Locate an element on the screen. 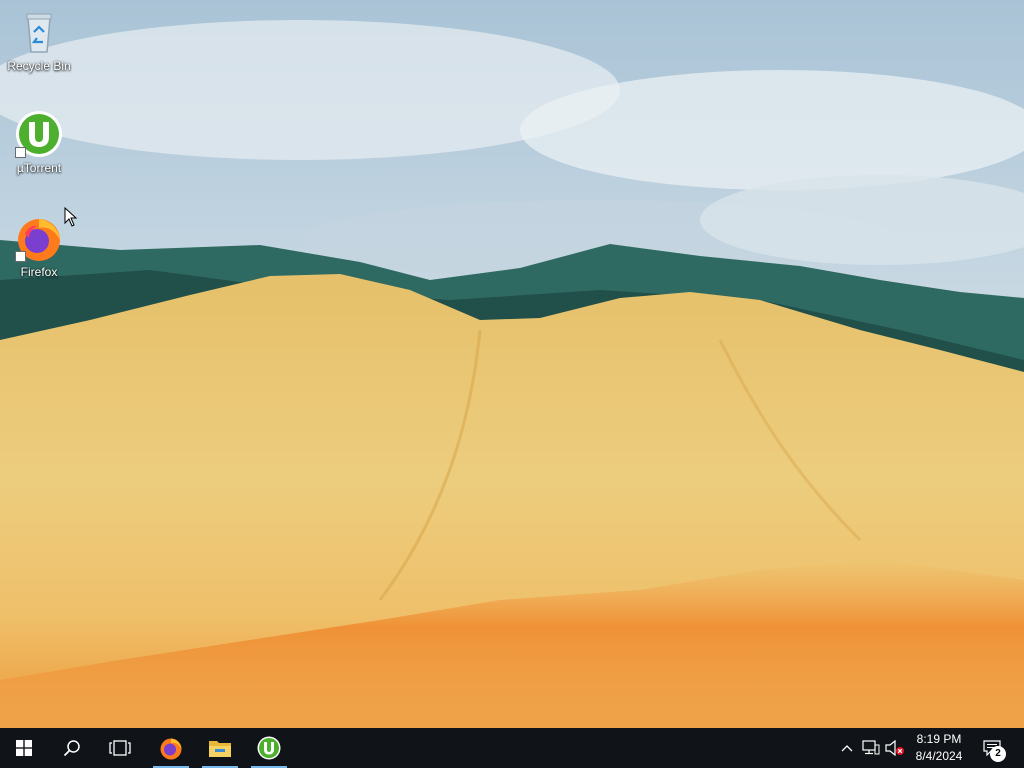 Image resolution: width=1024 pixels, height=768 pixels. desktop-icon-utorrent: µTorrent is located at coordinates (39, 142).